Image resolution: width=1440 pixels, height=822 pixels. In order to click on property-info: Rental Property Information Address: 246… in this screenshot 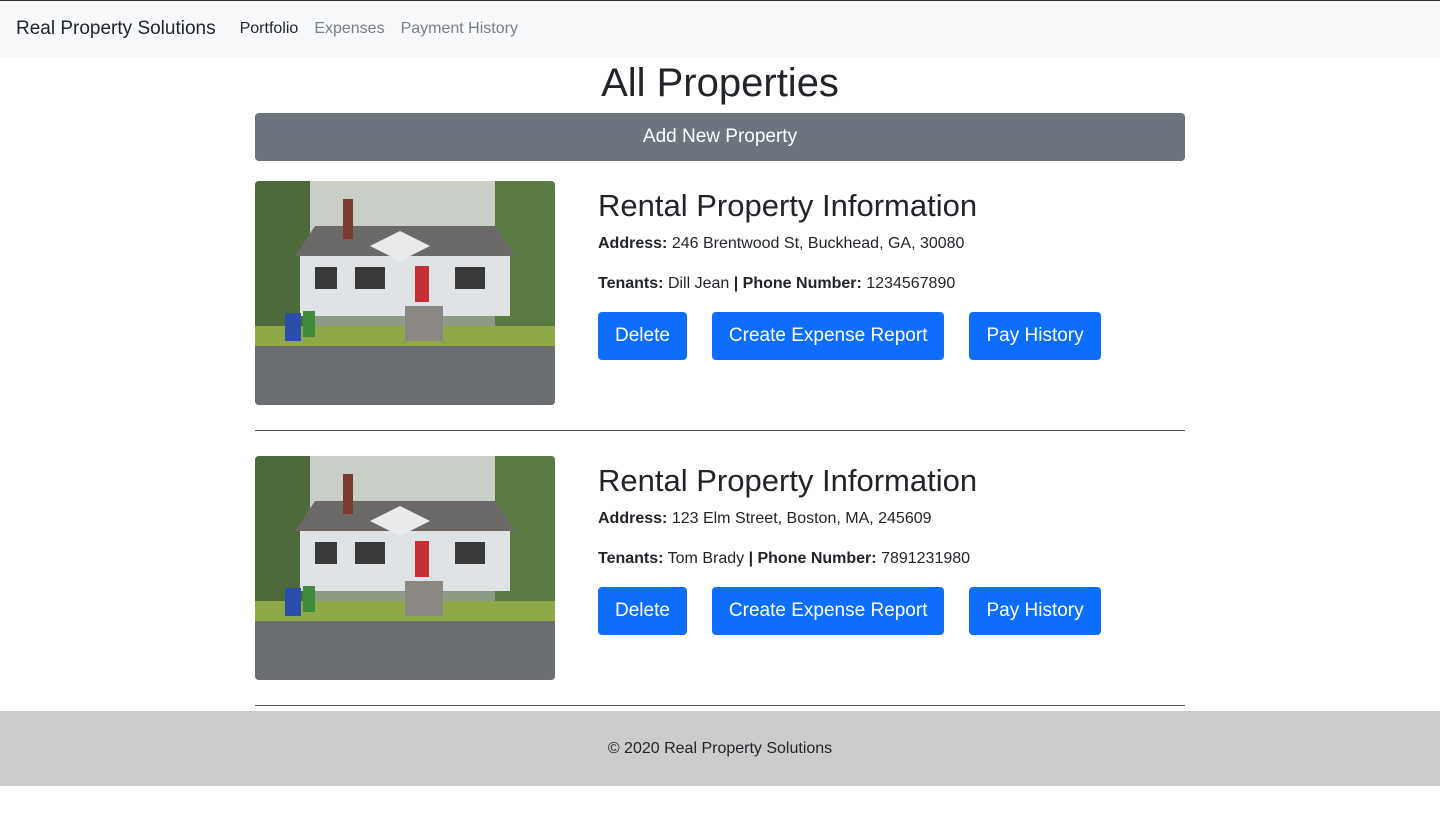, I will do `click(891, 270)`.